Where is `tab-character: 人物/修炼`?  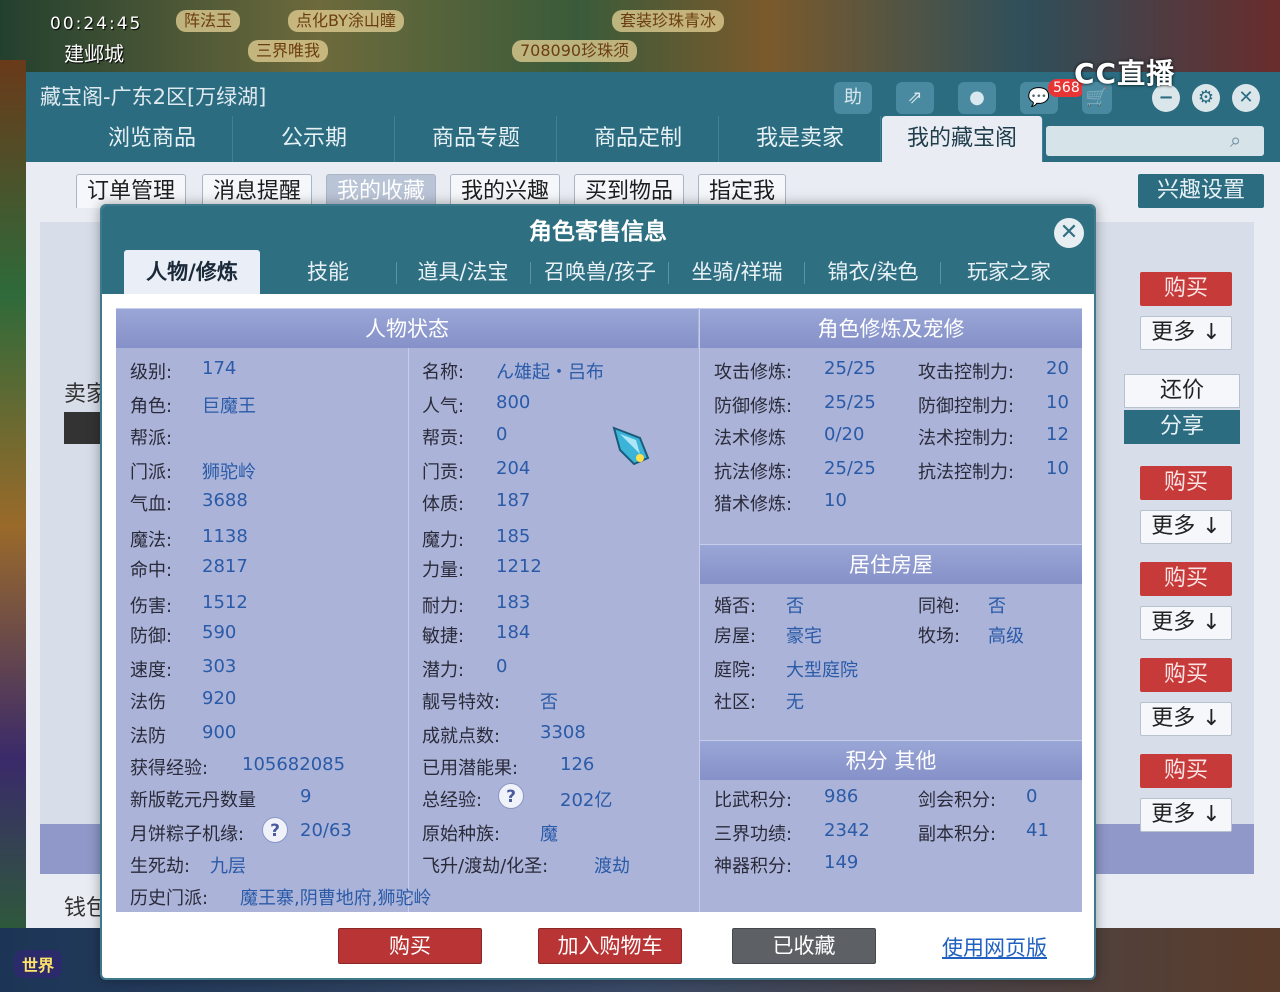
tab-character: 人物/修炼 is located at coordinates (192, 272).